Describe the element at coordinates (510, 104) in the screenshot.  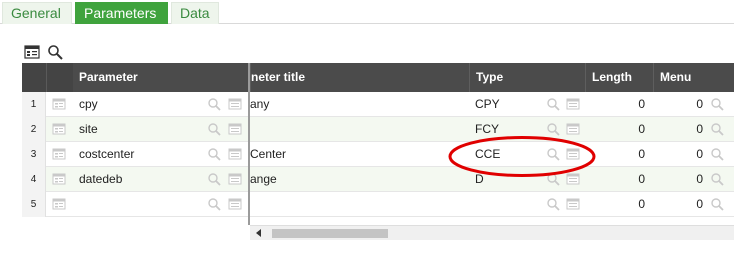
I see `cell-type: CPY` at that location.